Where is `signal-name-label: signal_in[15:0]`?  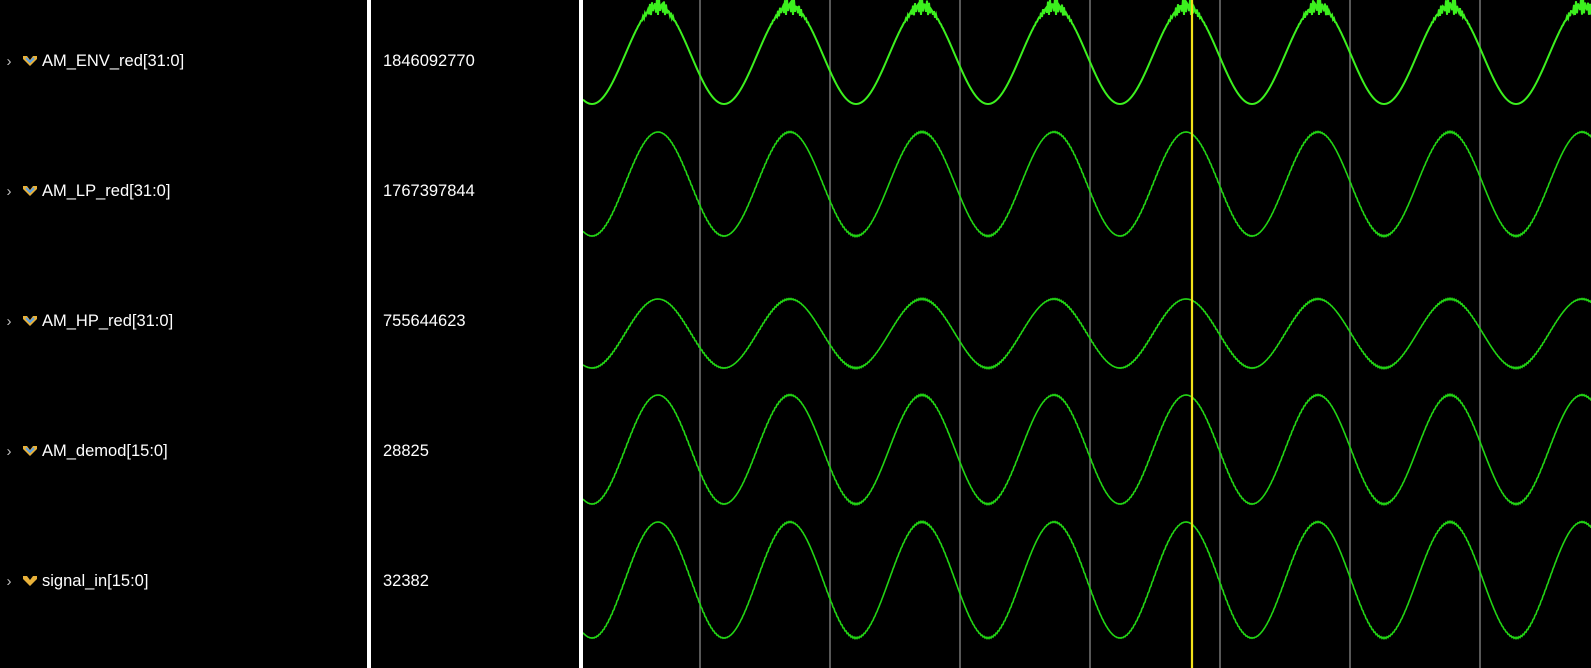
signal-name-label: signal_in[15:0] is located at coordinates (95, 580).